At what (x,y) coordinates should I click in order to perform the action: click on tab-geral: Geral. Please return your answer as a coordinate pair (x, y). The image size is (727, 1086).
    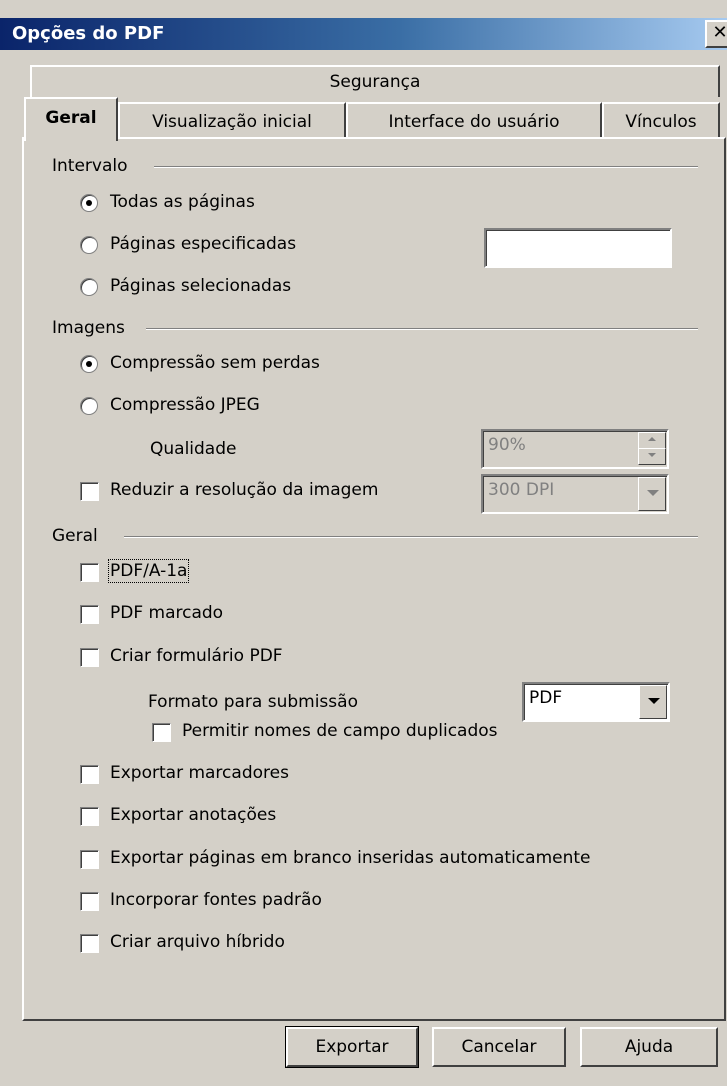
    Looking at the image, I should click on (71, 119).